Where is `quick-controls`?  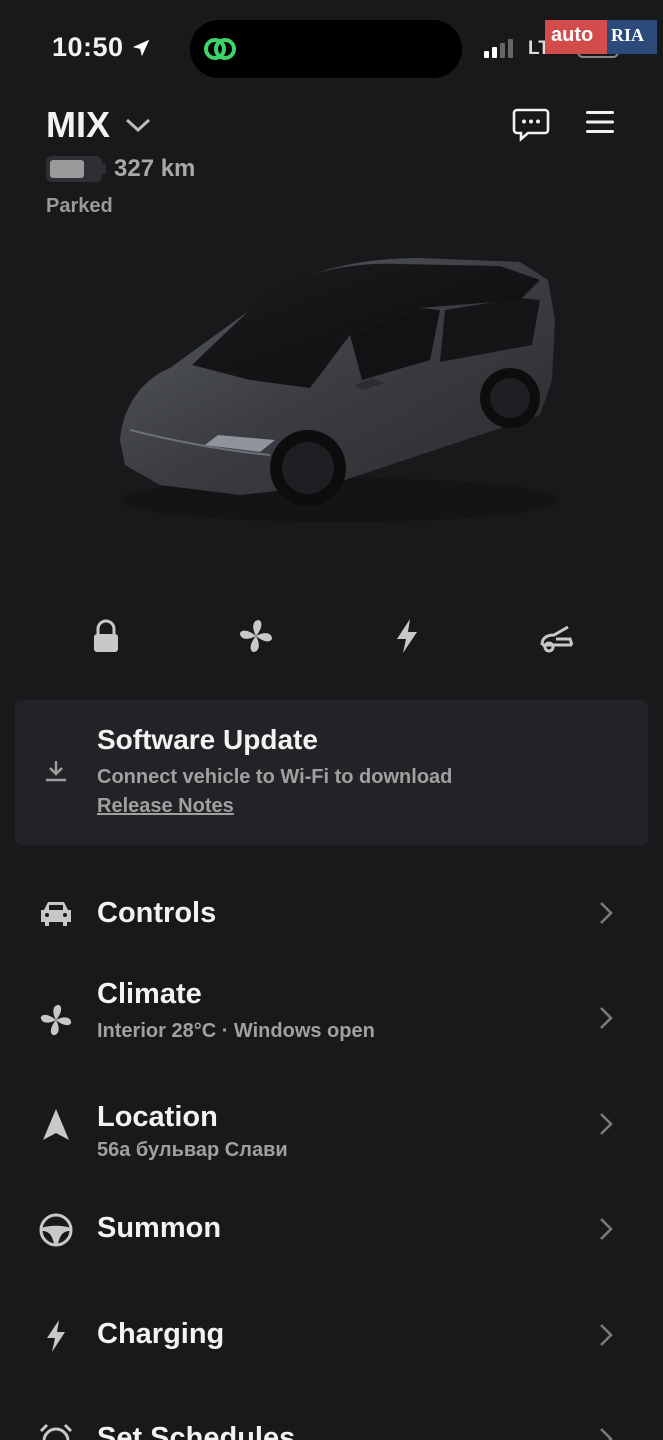
quick-controls is located at coordinates (331, 636).